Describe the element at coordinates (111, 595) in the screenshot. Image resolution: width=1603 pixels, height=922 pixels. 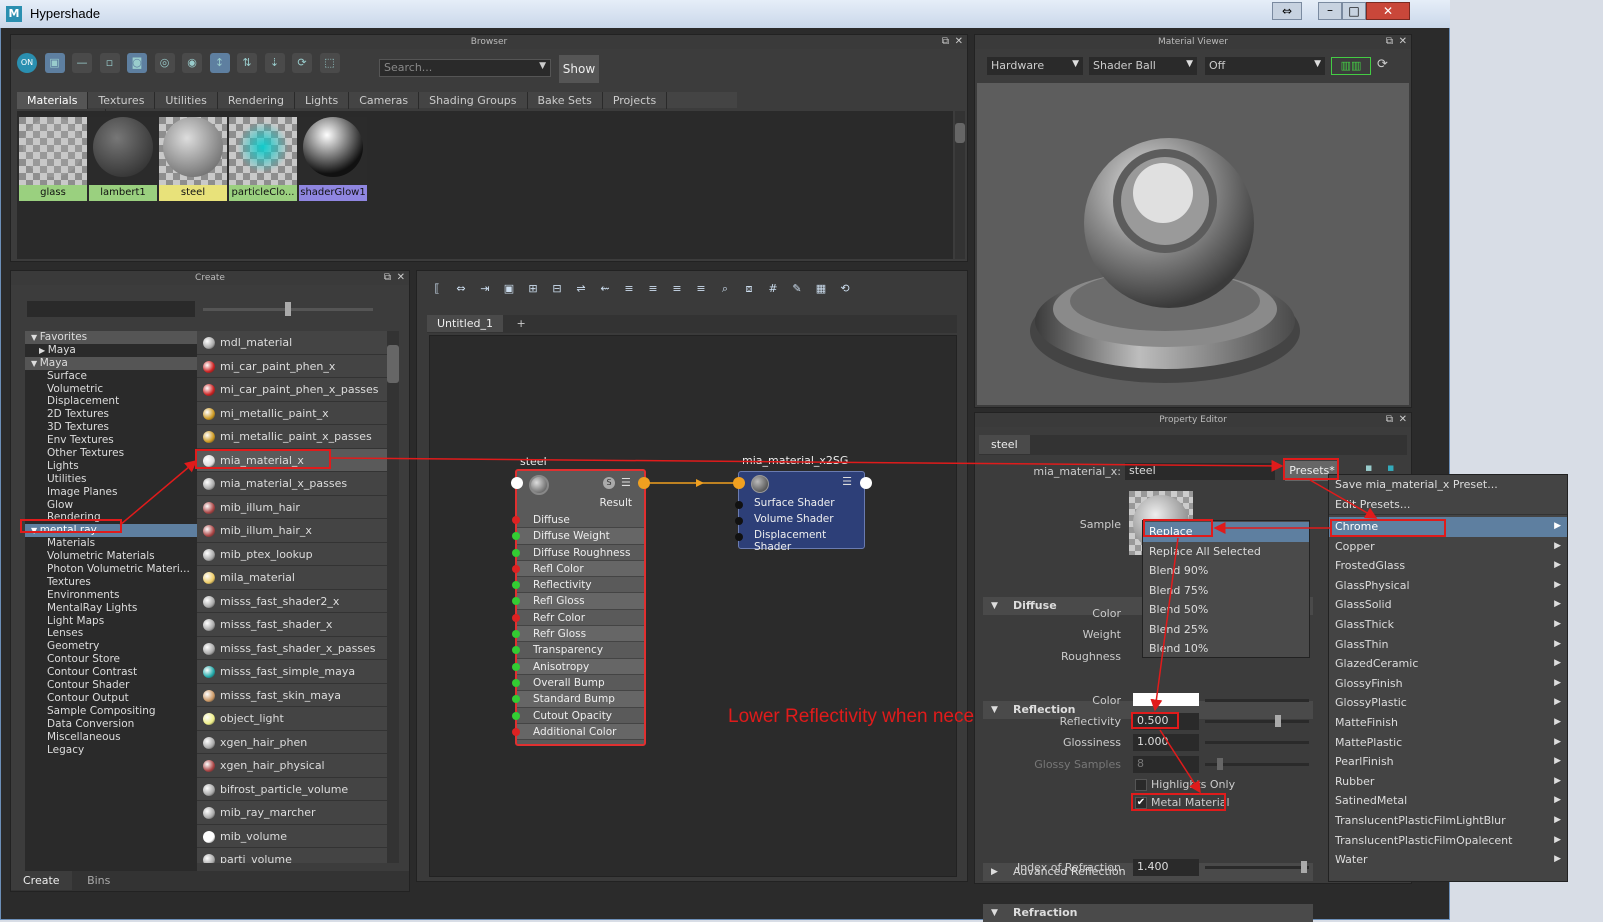
I see `tree-item: Environments` at that location.